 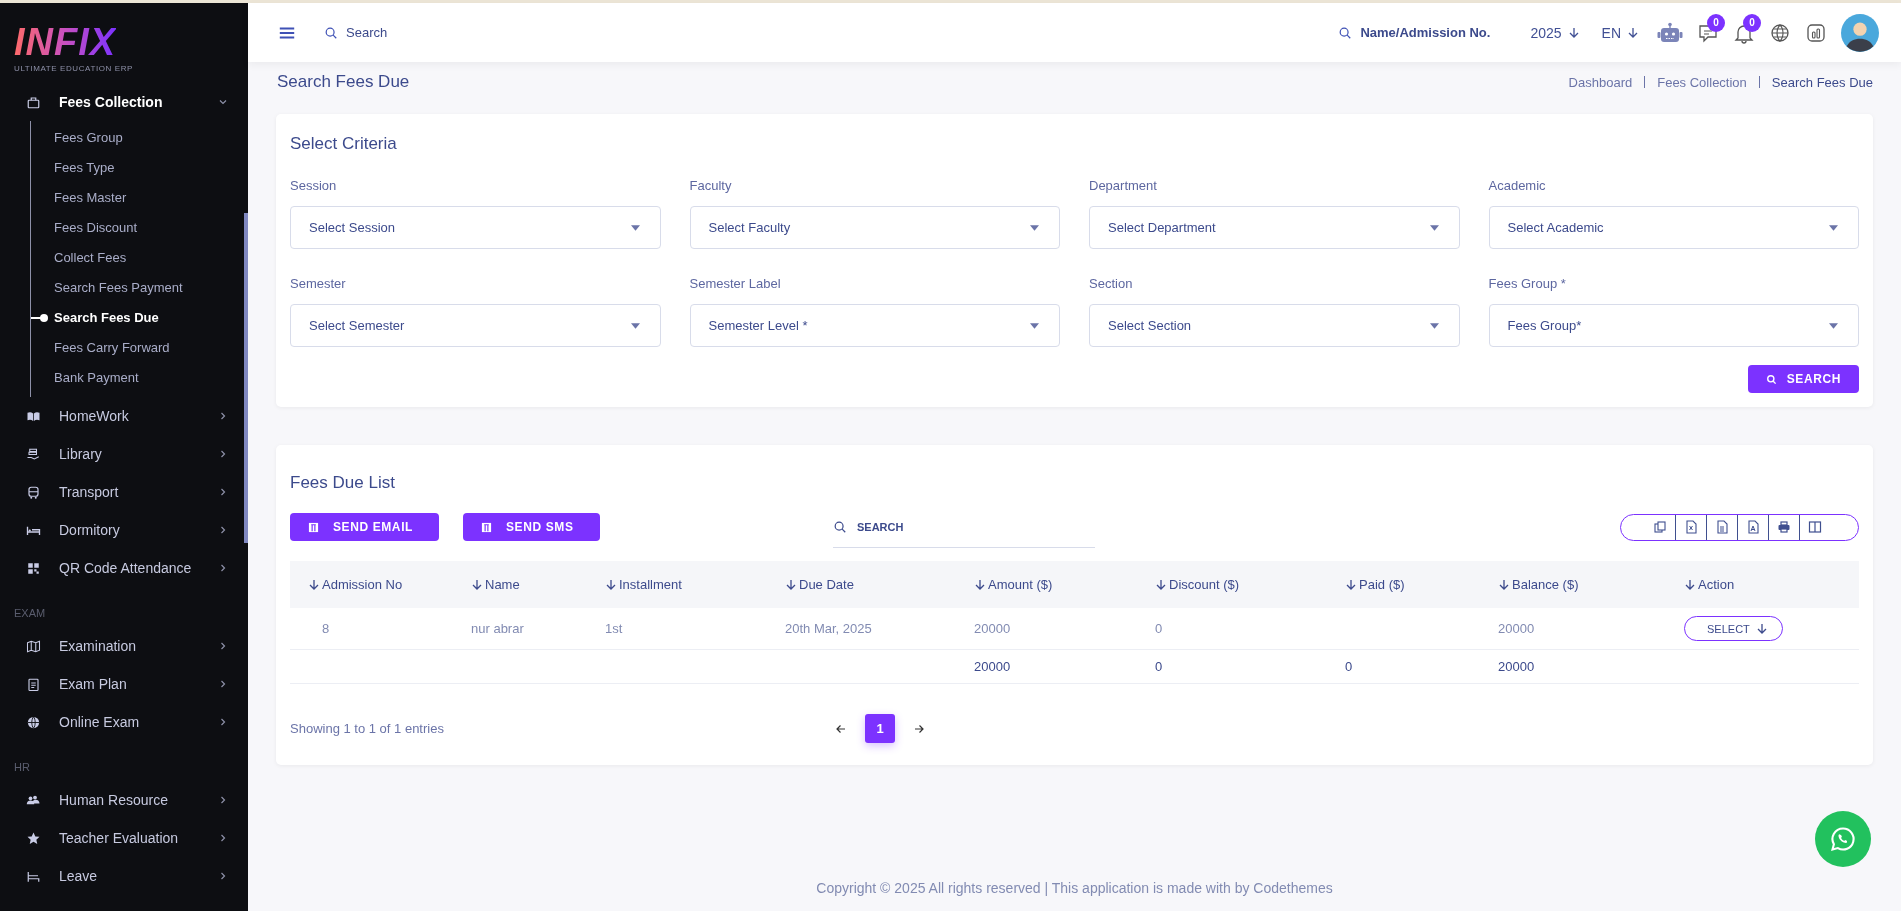 What do you see at coordinates (520, 584) in the screenshot?
I see `column-header: Name` at bounding box center [520, 584].